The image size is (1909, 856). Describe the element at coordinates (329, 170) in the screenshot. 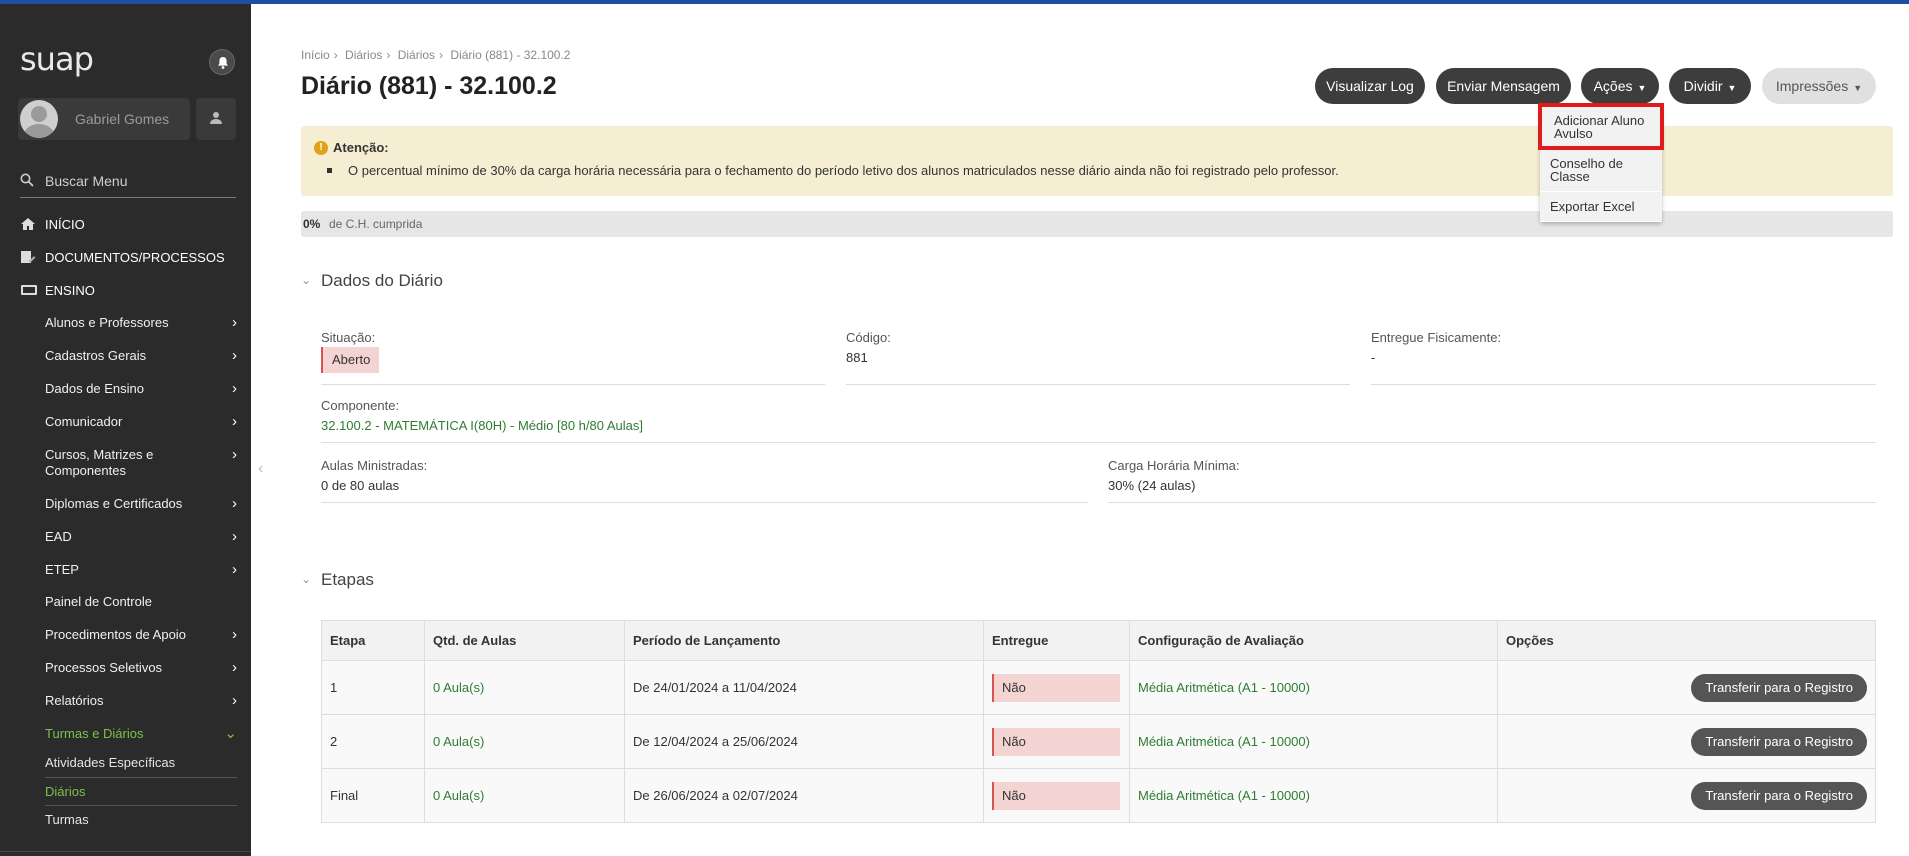

I see `bullet-icon` at that location.